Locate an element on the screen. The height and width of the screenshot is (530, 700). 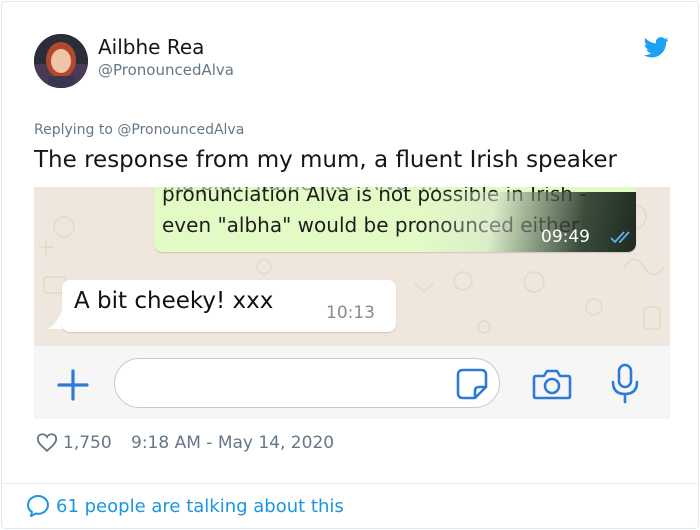
message-input-bar is located at coordinates (352, 382).